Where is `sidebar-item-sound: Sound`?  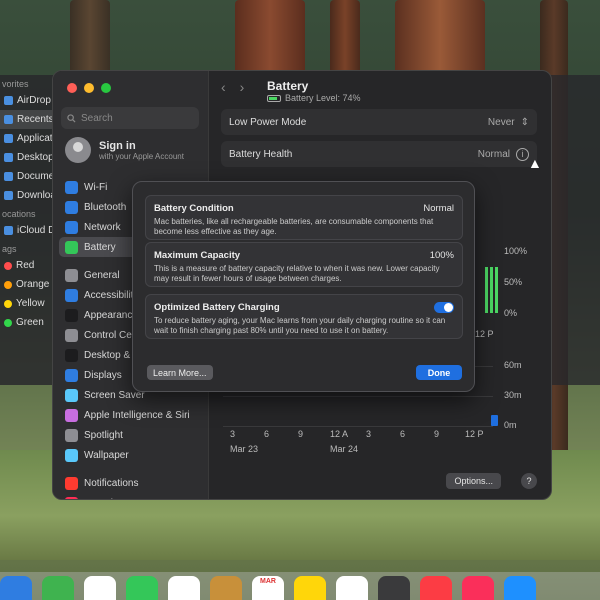
sidebar-item-sound: Sound is located at coordinates (131, 496).